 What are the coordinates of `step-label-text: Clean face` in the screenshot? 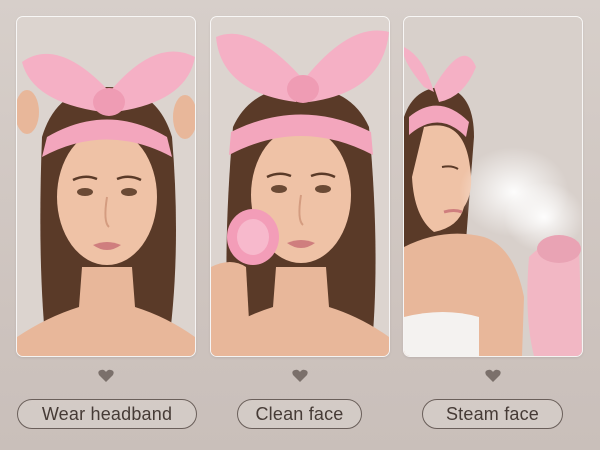 It's located at (299, 413).